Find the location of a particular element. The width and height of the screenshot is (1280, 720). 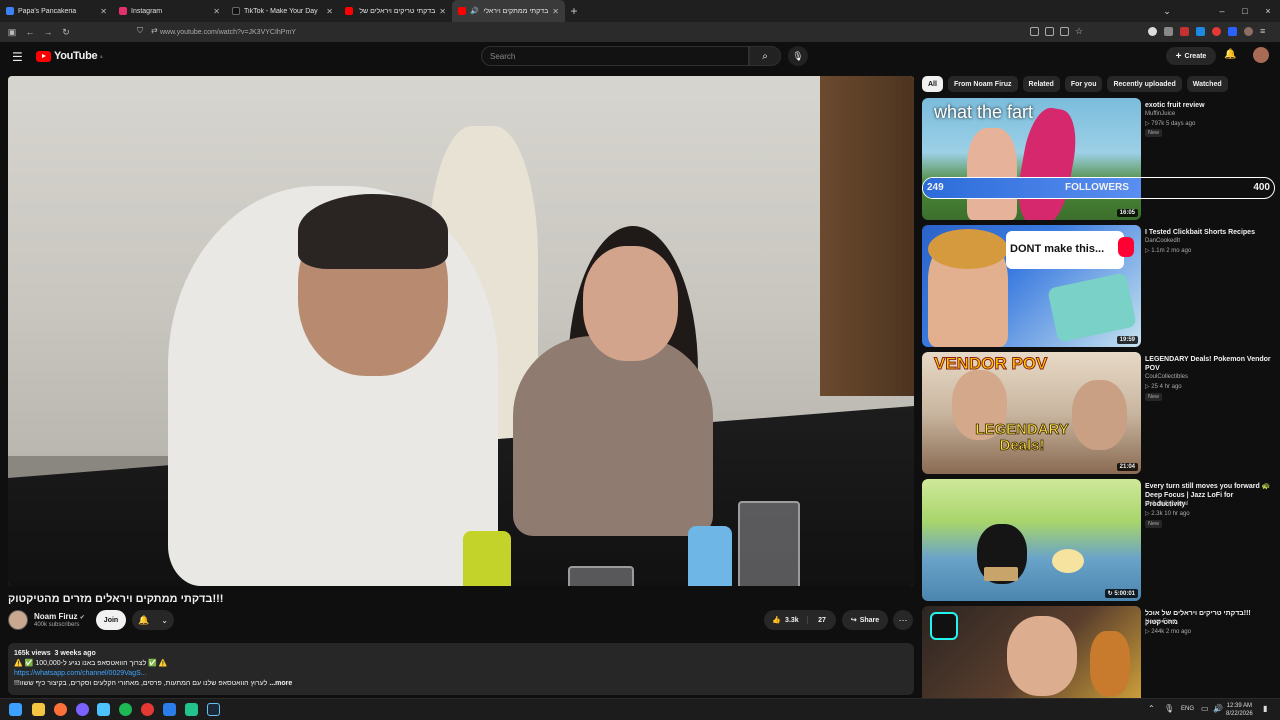

browser-tab-active: 🔊 בדקתי ממתקים ויראלים מהטי ✕ is located at coordinates (508, 11).